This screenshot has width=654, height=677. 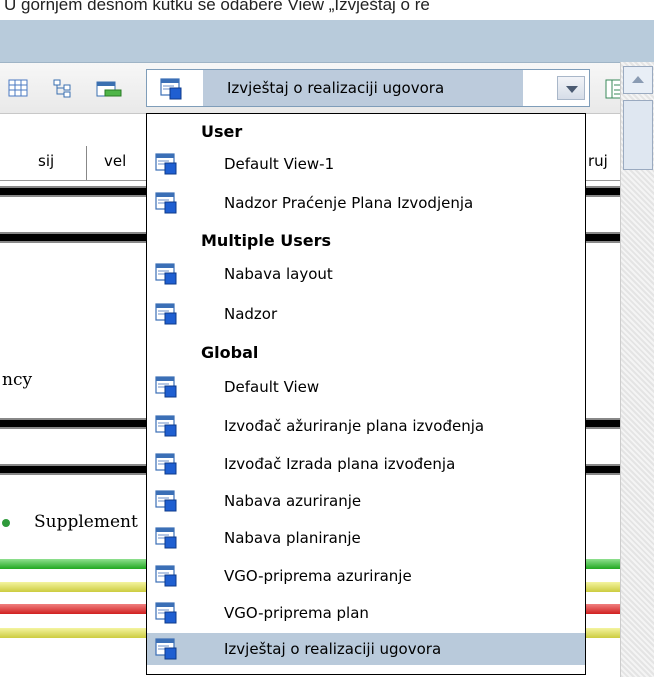 I want to click on scroll-up-button, so click(x=638, y=80).